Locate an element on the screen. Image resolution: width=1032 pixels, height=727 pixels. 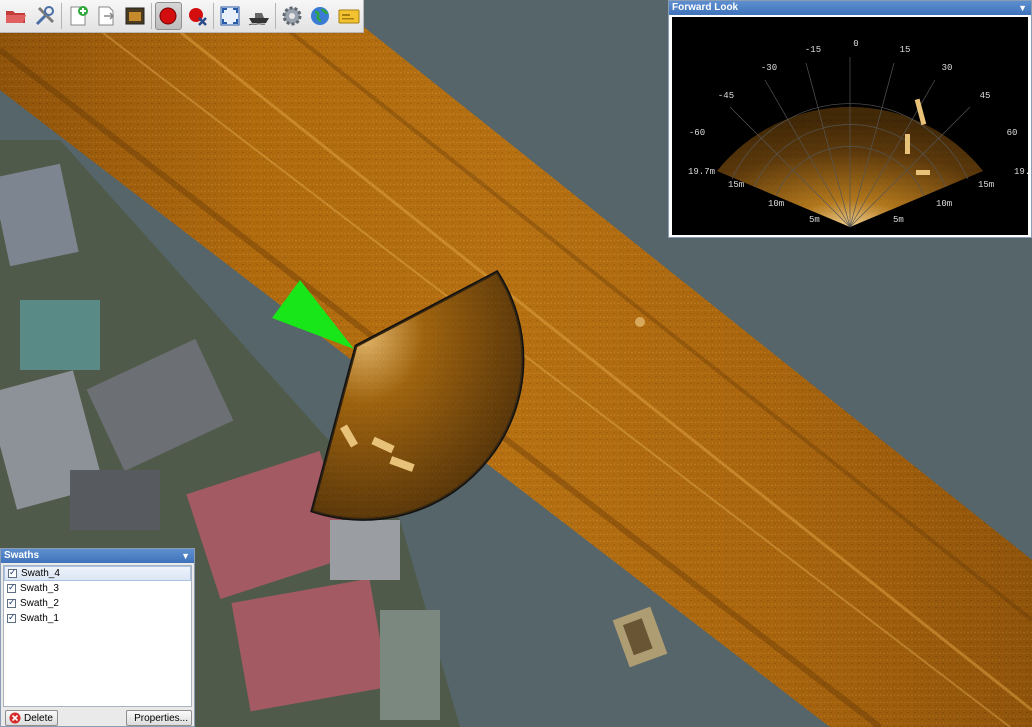
forward-look-header: Forward Look ▼ is located at coordinates (850, 8).